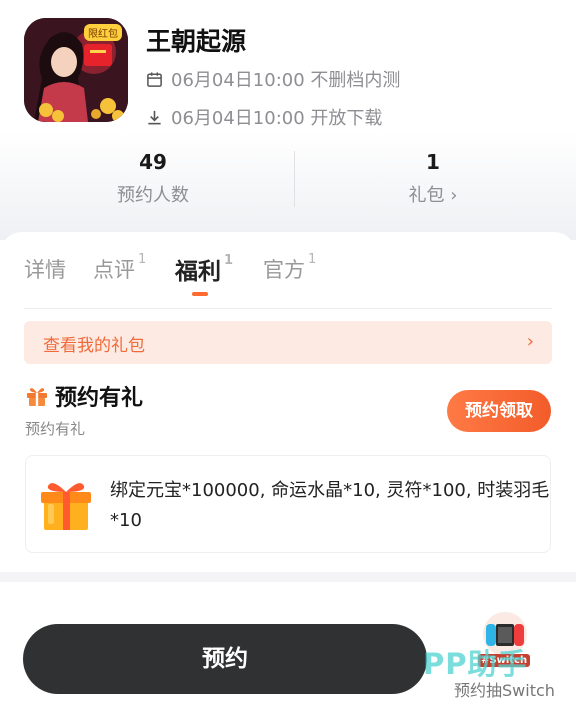 The height and width of the screenshot is (709, 576). What do you see at coordinates (66, 506) in the screenshot?
I see `gift-box-icon` at bounding box center [66, 506].